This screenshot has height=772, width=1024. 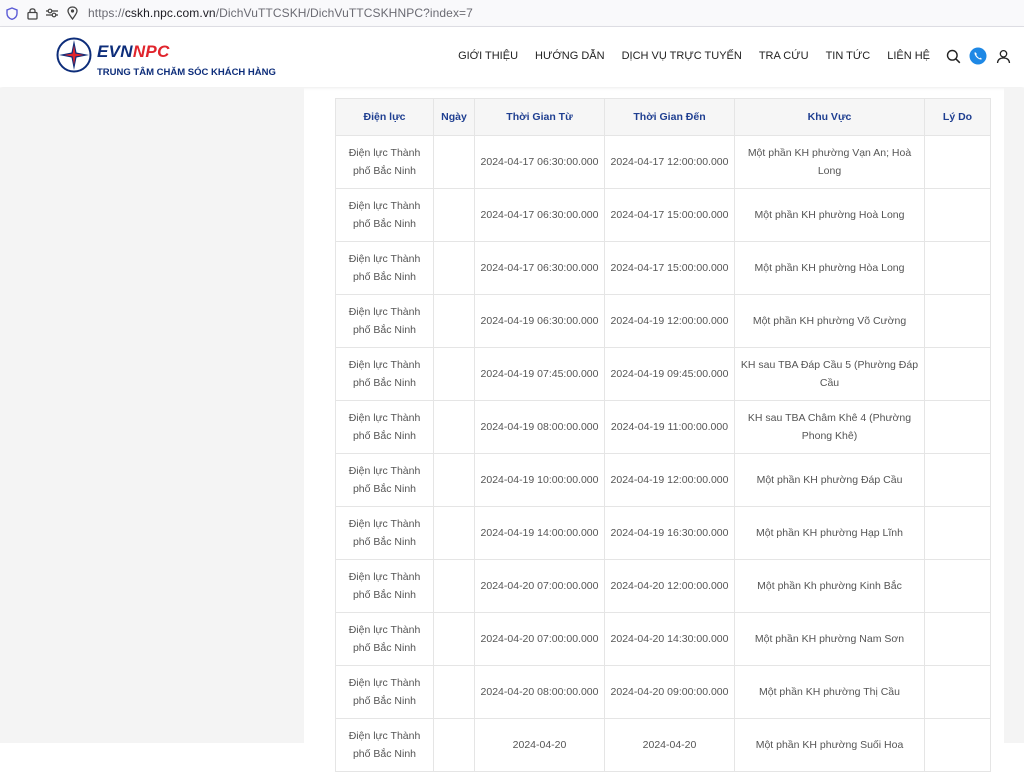 What do you see at coordinates (151, 51) in the screenshot?
I see `logo-npc: NPC` at bounding box center [151, 51].